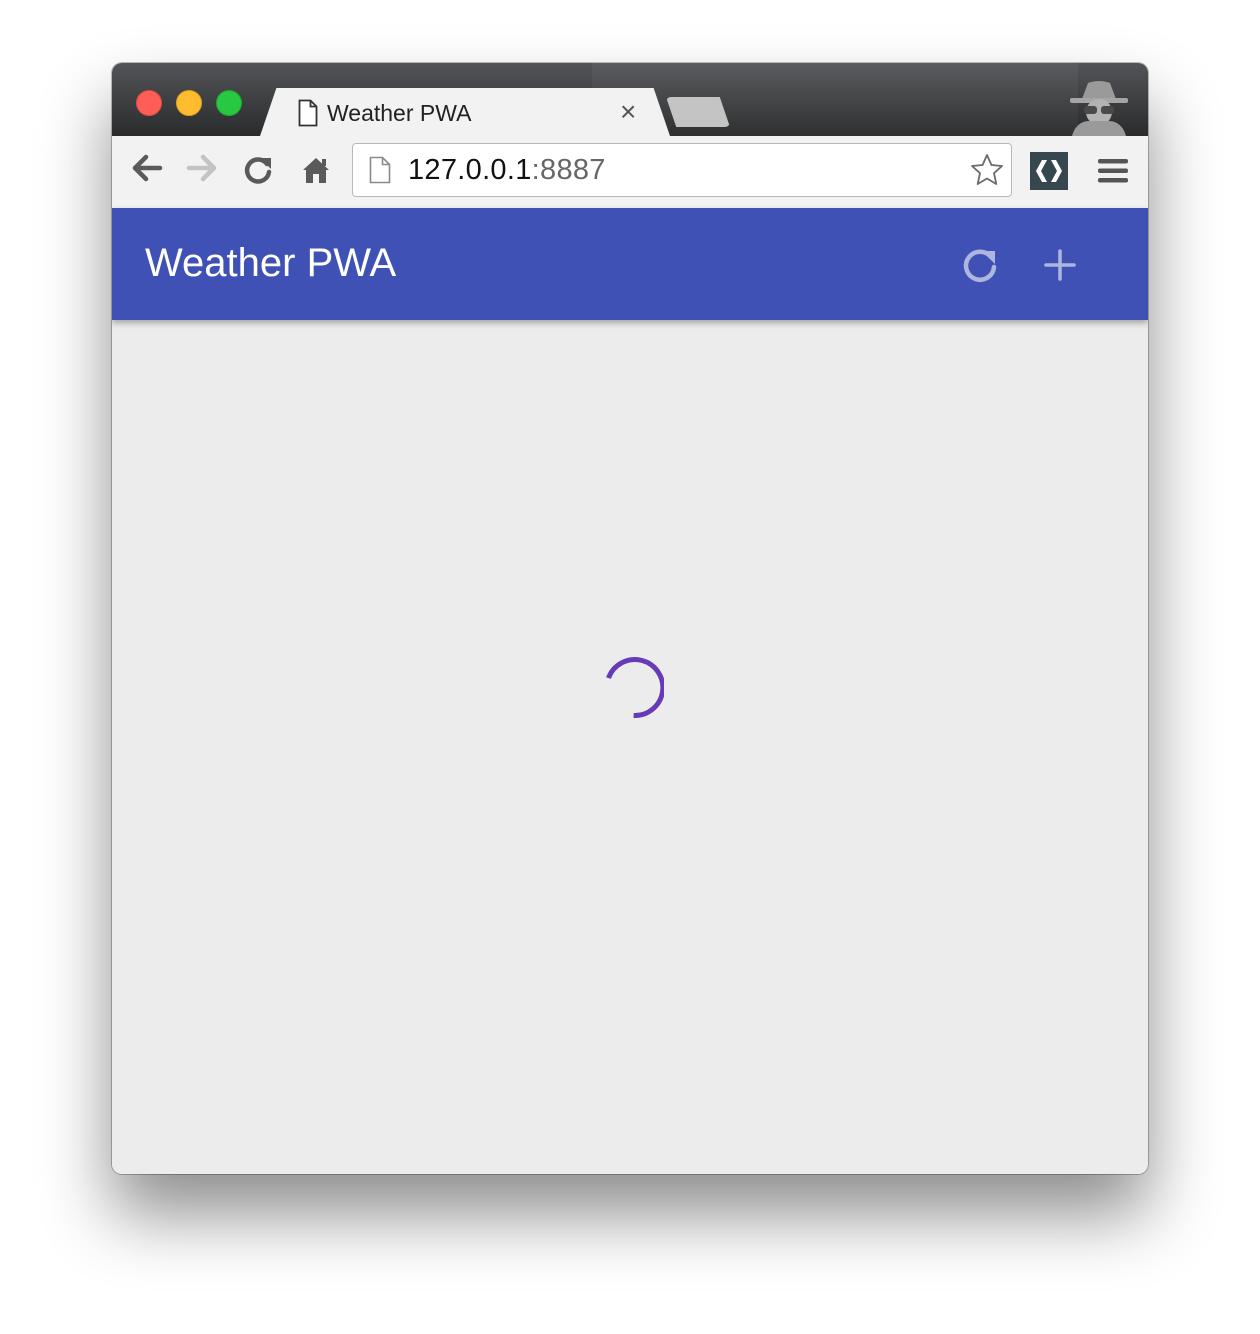  Describe the element at coordinates (1113, 173) in the screenshot. I see `menu-icon` at that location.